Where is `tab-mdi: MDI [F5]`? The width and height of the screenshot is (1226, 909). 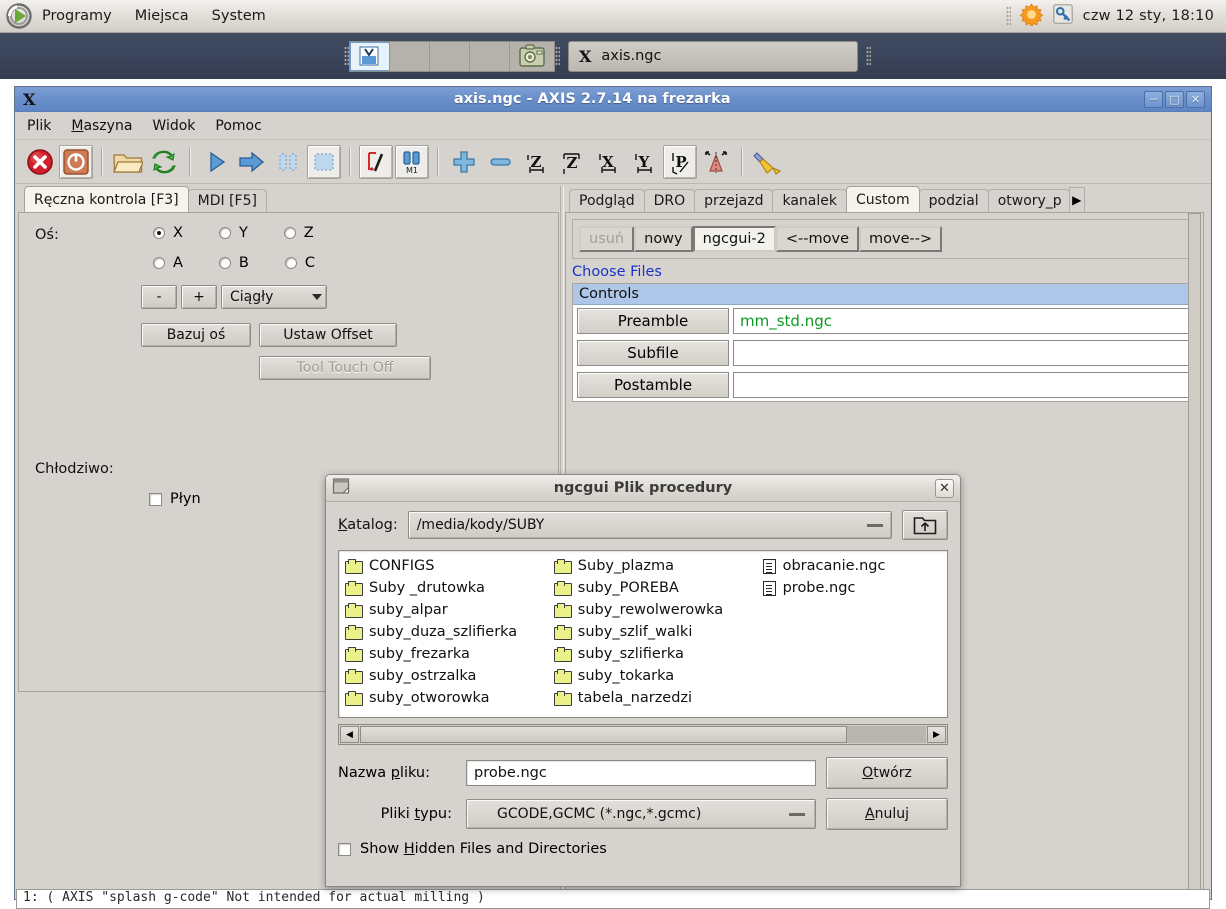 tab-mdi: MDI [F5] is located at coordinates (227, 200).